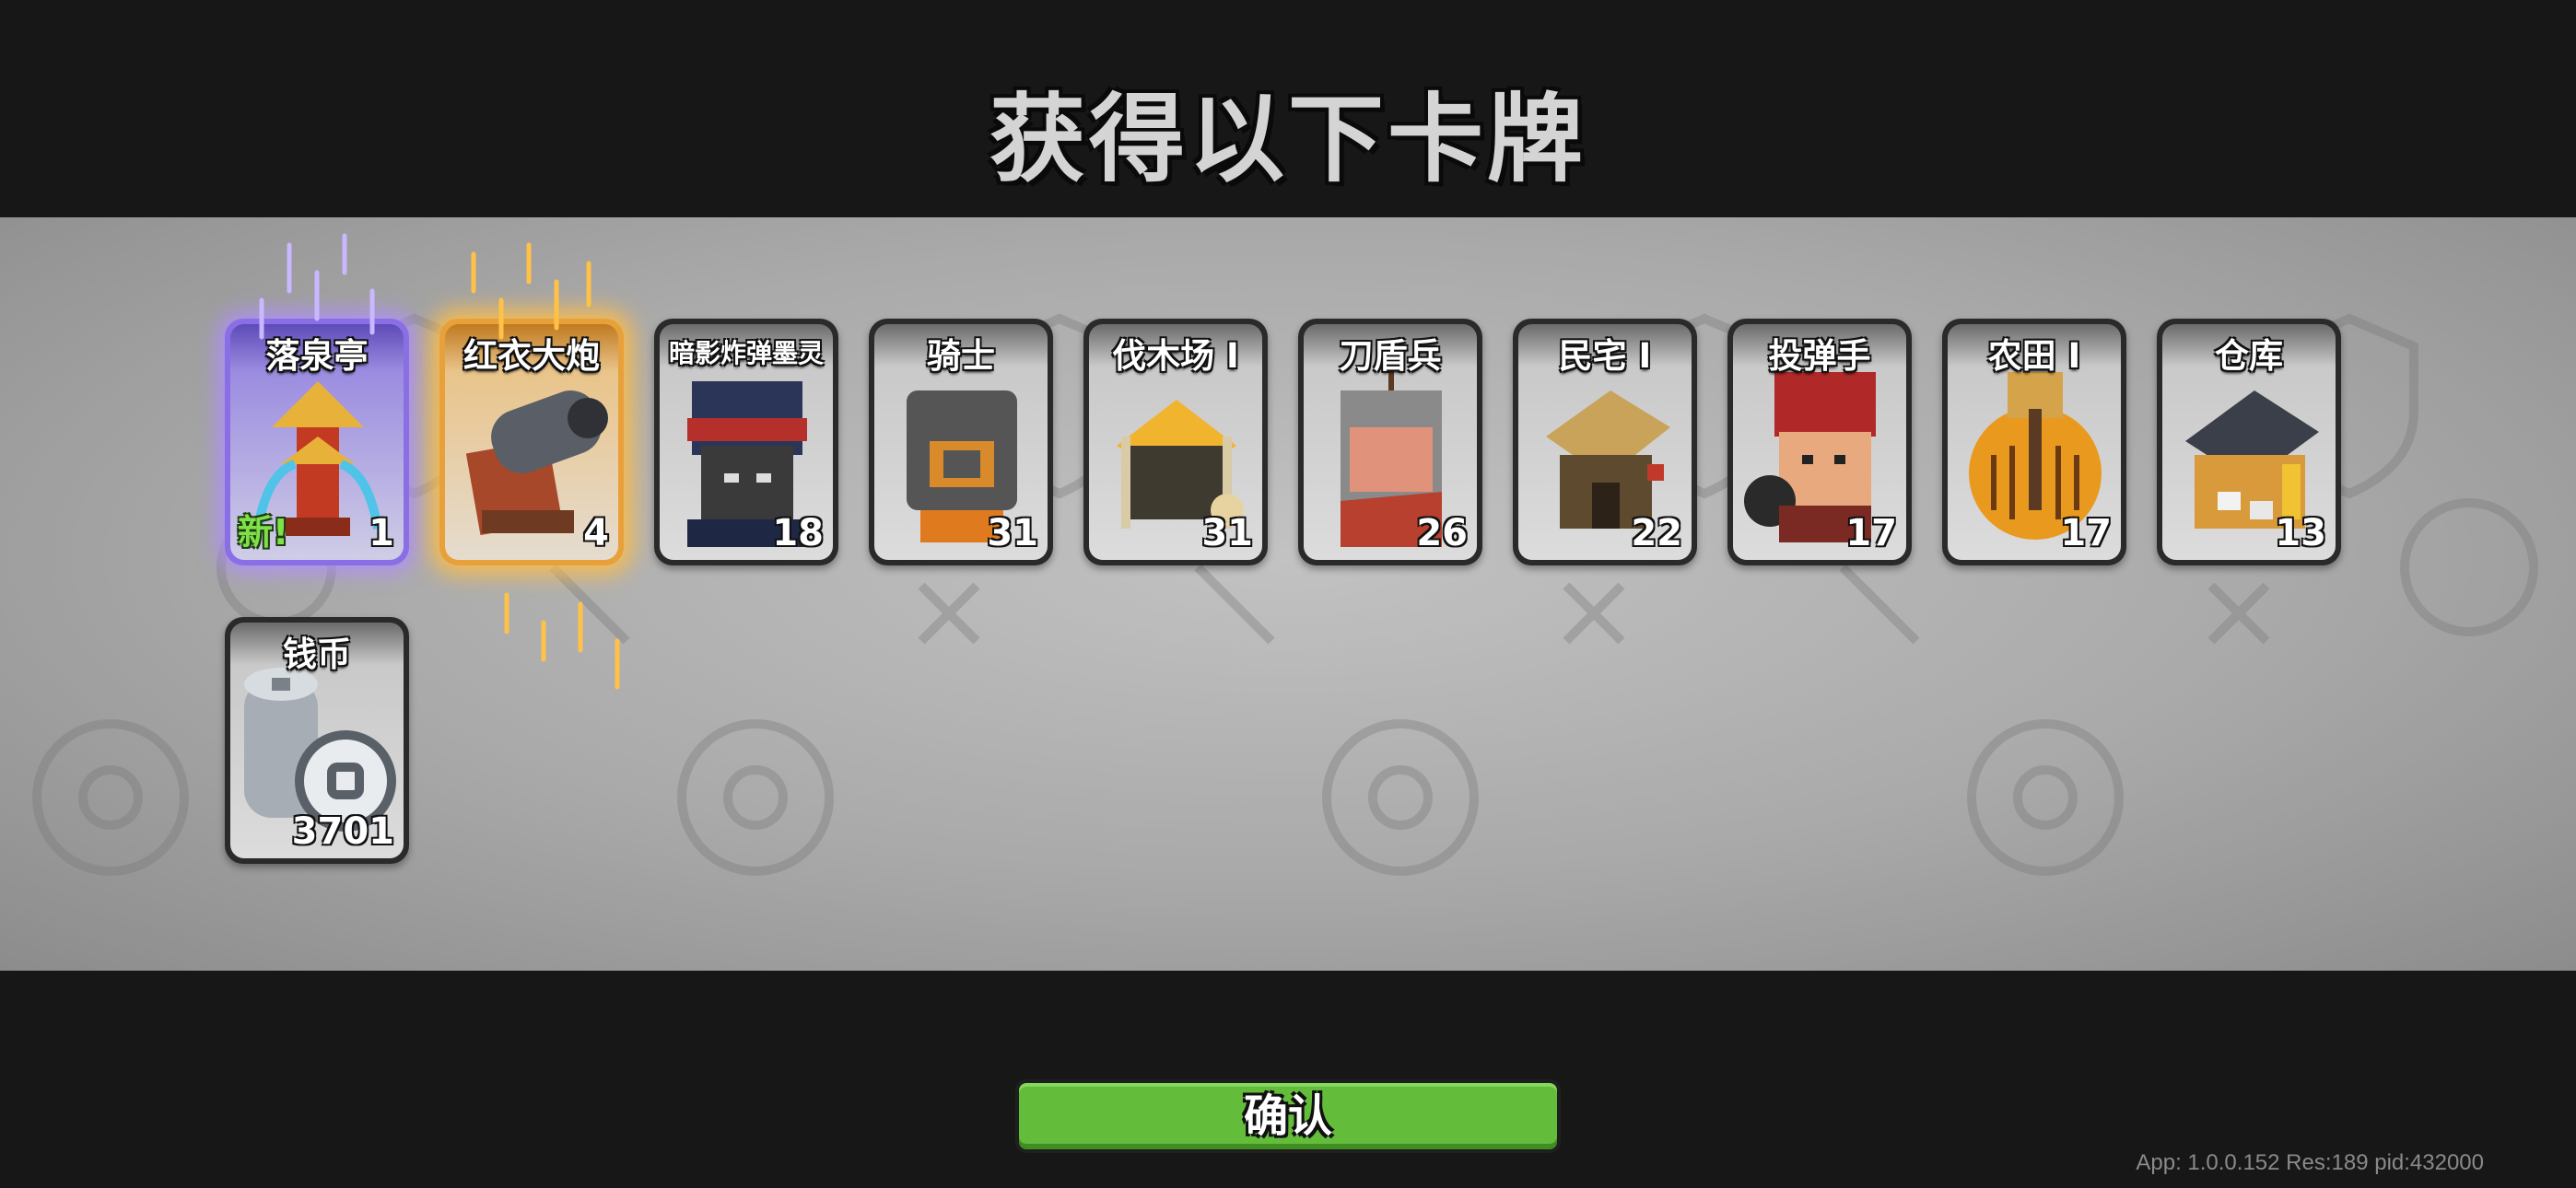 The image size is (2576, 1188). I want to click on card-famuchang: 伐木场 Ⅰ 31, so click(1175, 442).